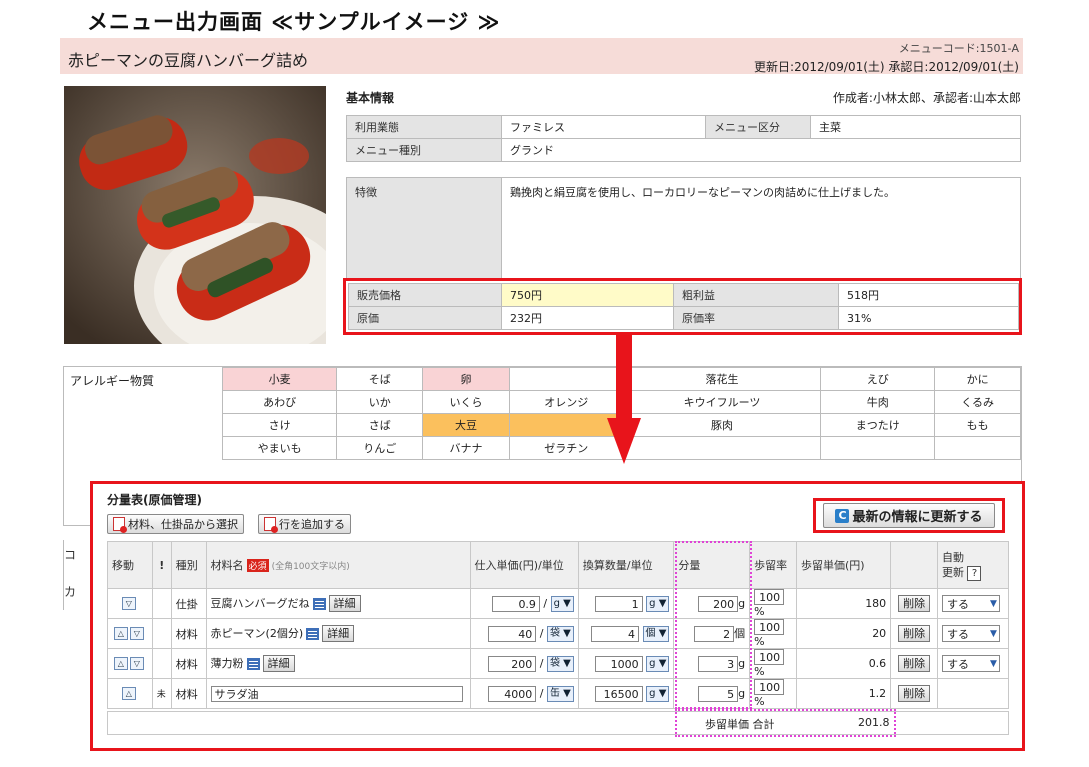  What do you see at coordinates (188, 603) in the screenshot?
I see `row-kind: 仕掛` at bounding box center [188, 603].